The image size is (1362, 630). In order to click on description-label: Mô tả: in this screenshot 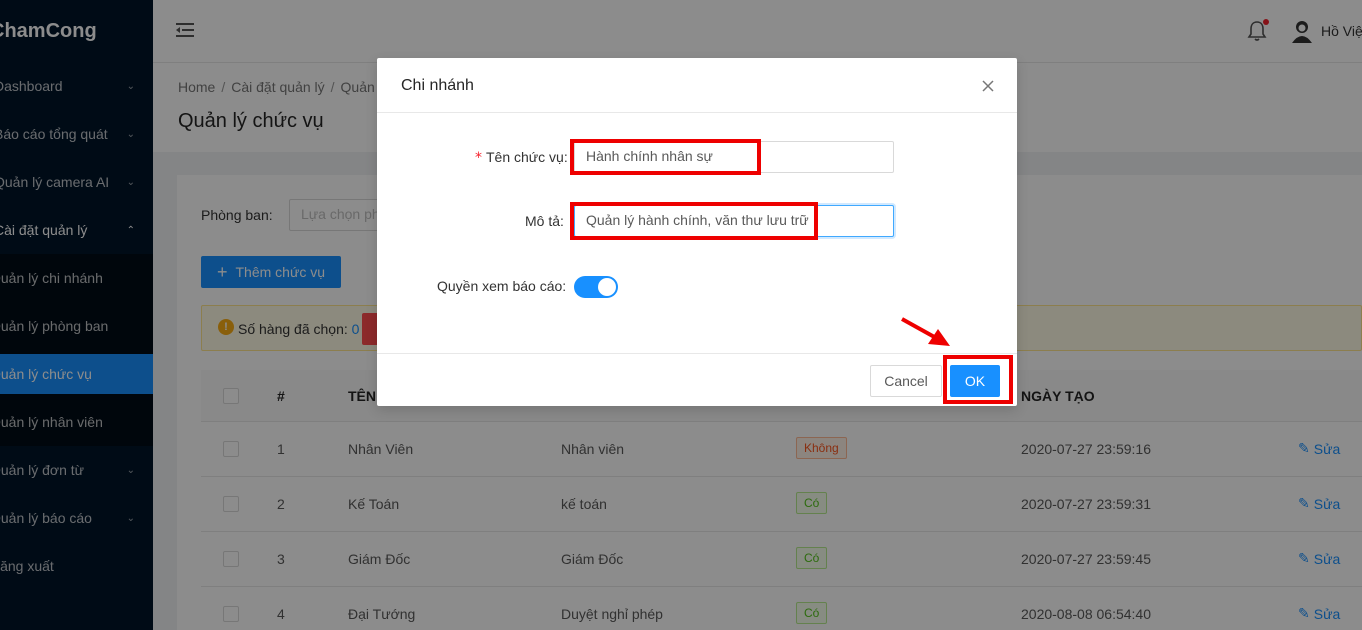, I will do `click(544, 221)`.